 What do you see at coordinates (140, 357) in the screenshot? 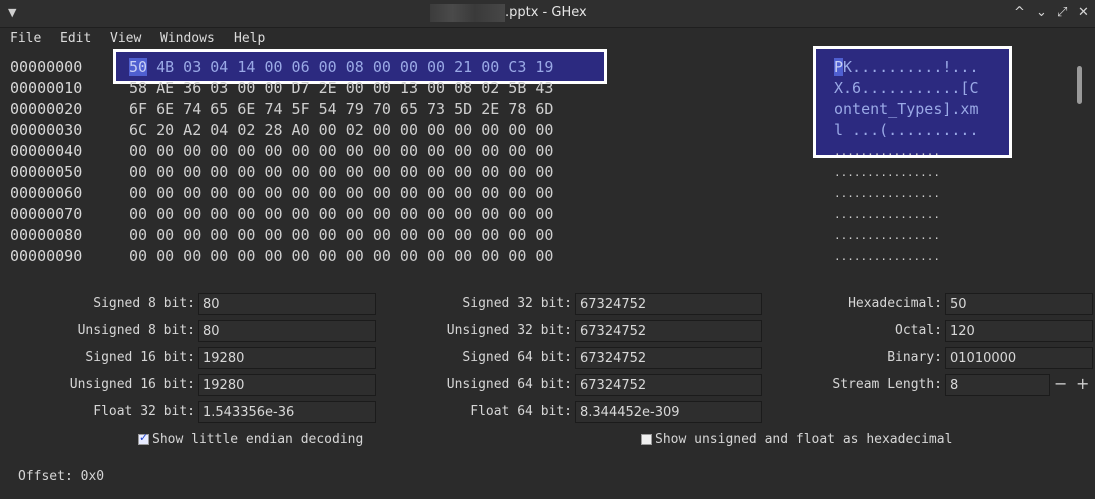
I see `signed16-label: Signed 16 bit:` at bounding box center [140, 357].